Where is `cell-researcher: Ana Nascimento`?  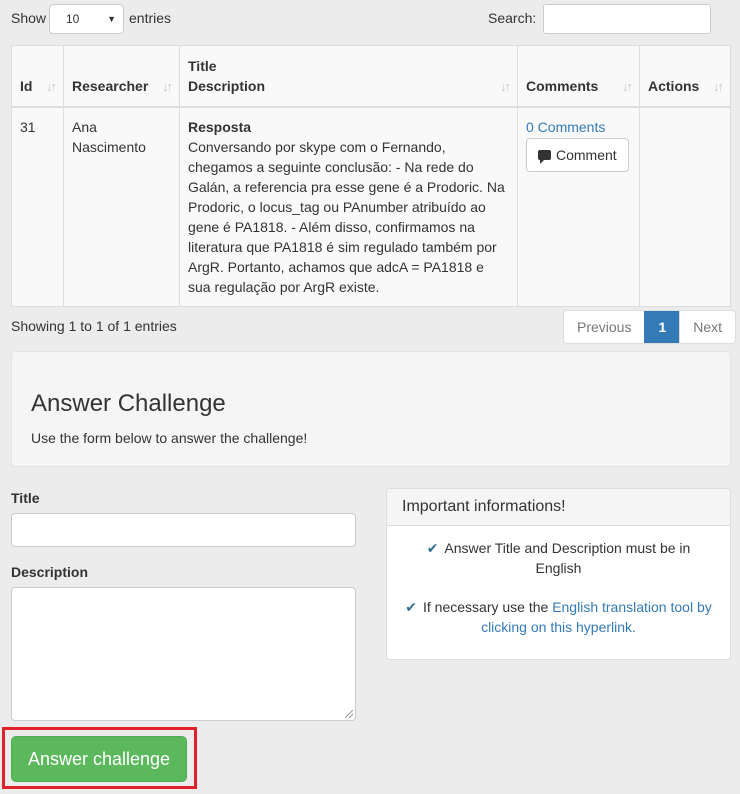
cell-researcher: Ana Nascimento is located at coordinates (121, 206).